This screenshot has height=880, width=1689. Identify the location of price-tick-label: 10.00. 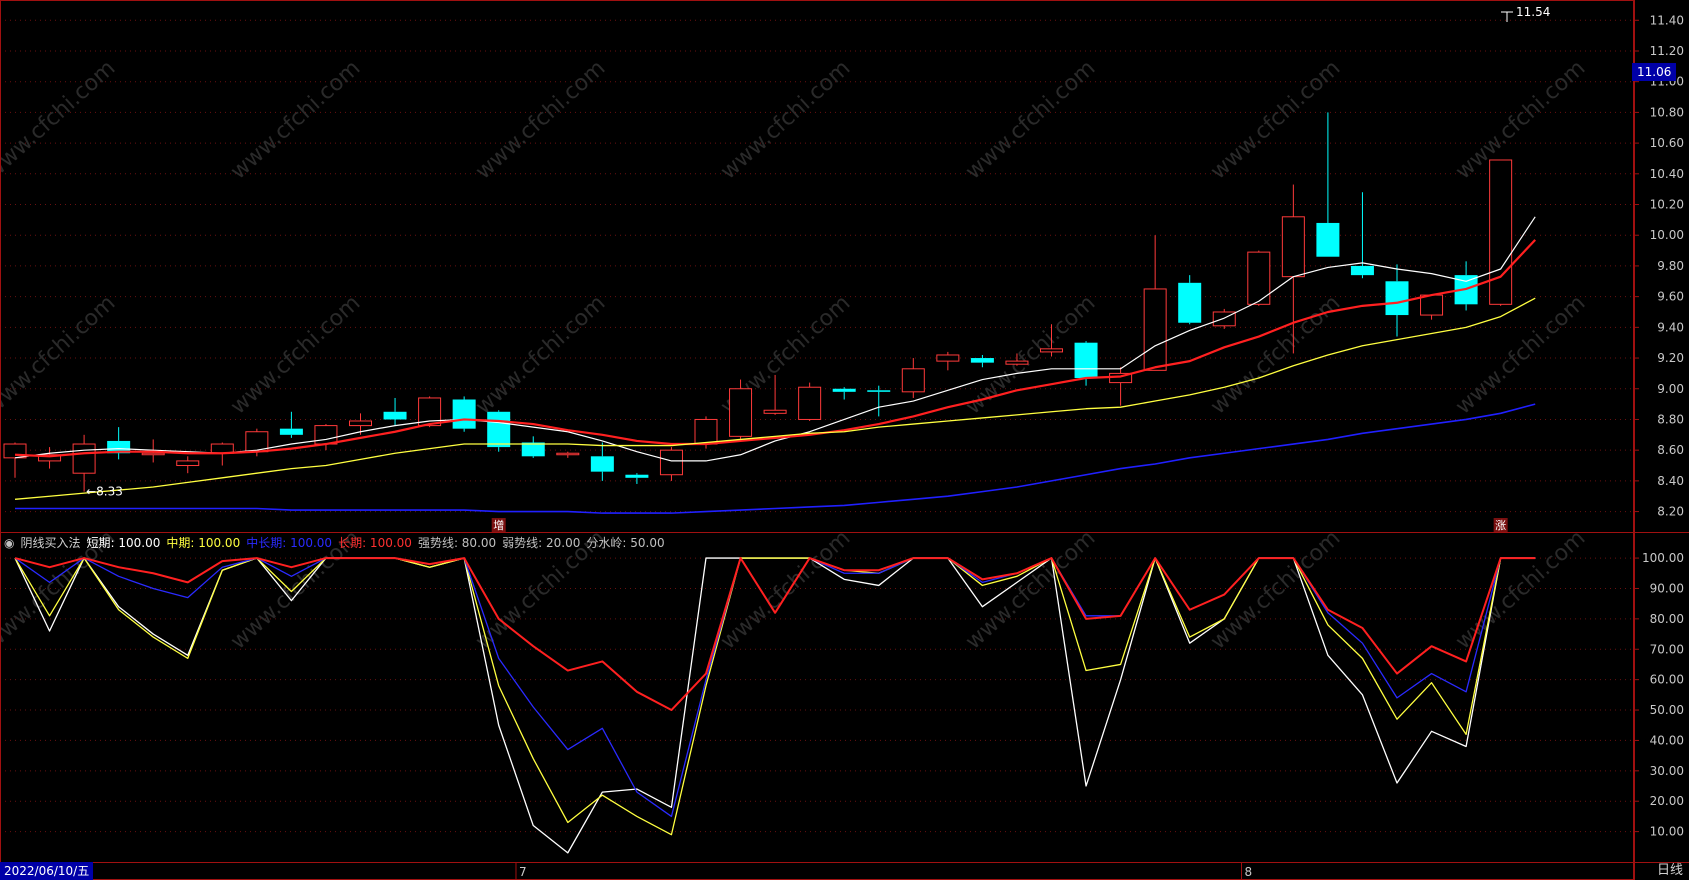
(1667, 235).